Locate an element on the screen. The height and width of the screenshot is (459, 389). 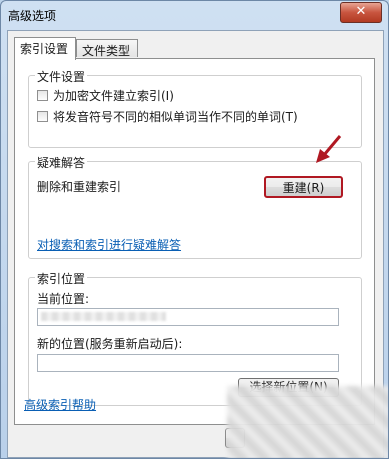
current-location-label: 当前位置: is located at coordinates (63, 299).